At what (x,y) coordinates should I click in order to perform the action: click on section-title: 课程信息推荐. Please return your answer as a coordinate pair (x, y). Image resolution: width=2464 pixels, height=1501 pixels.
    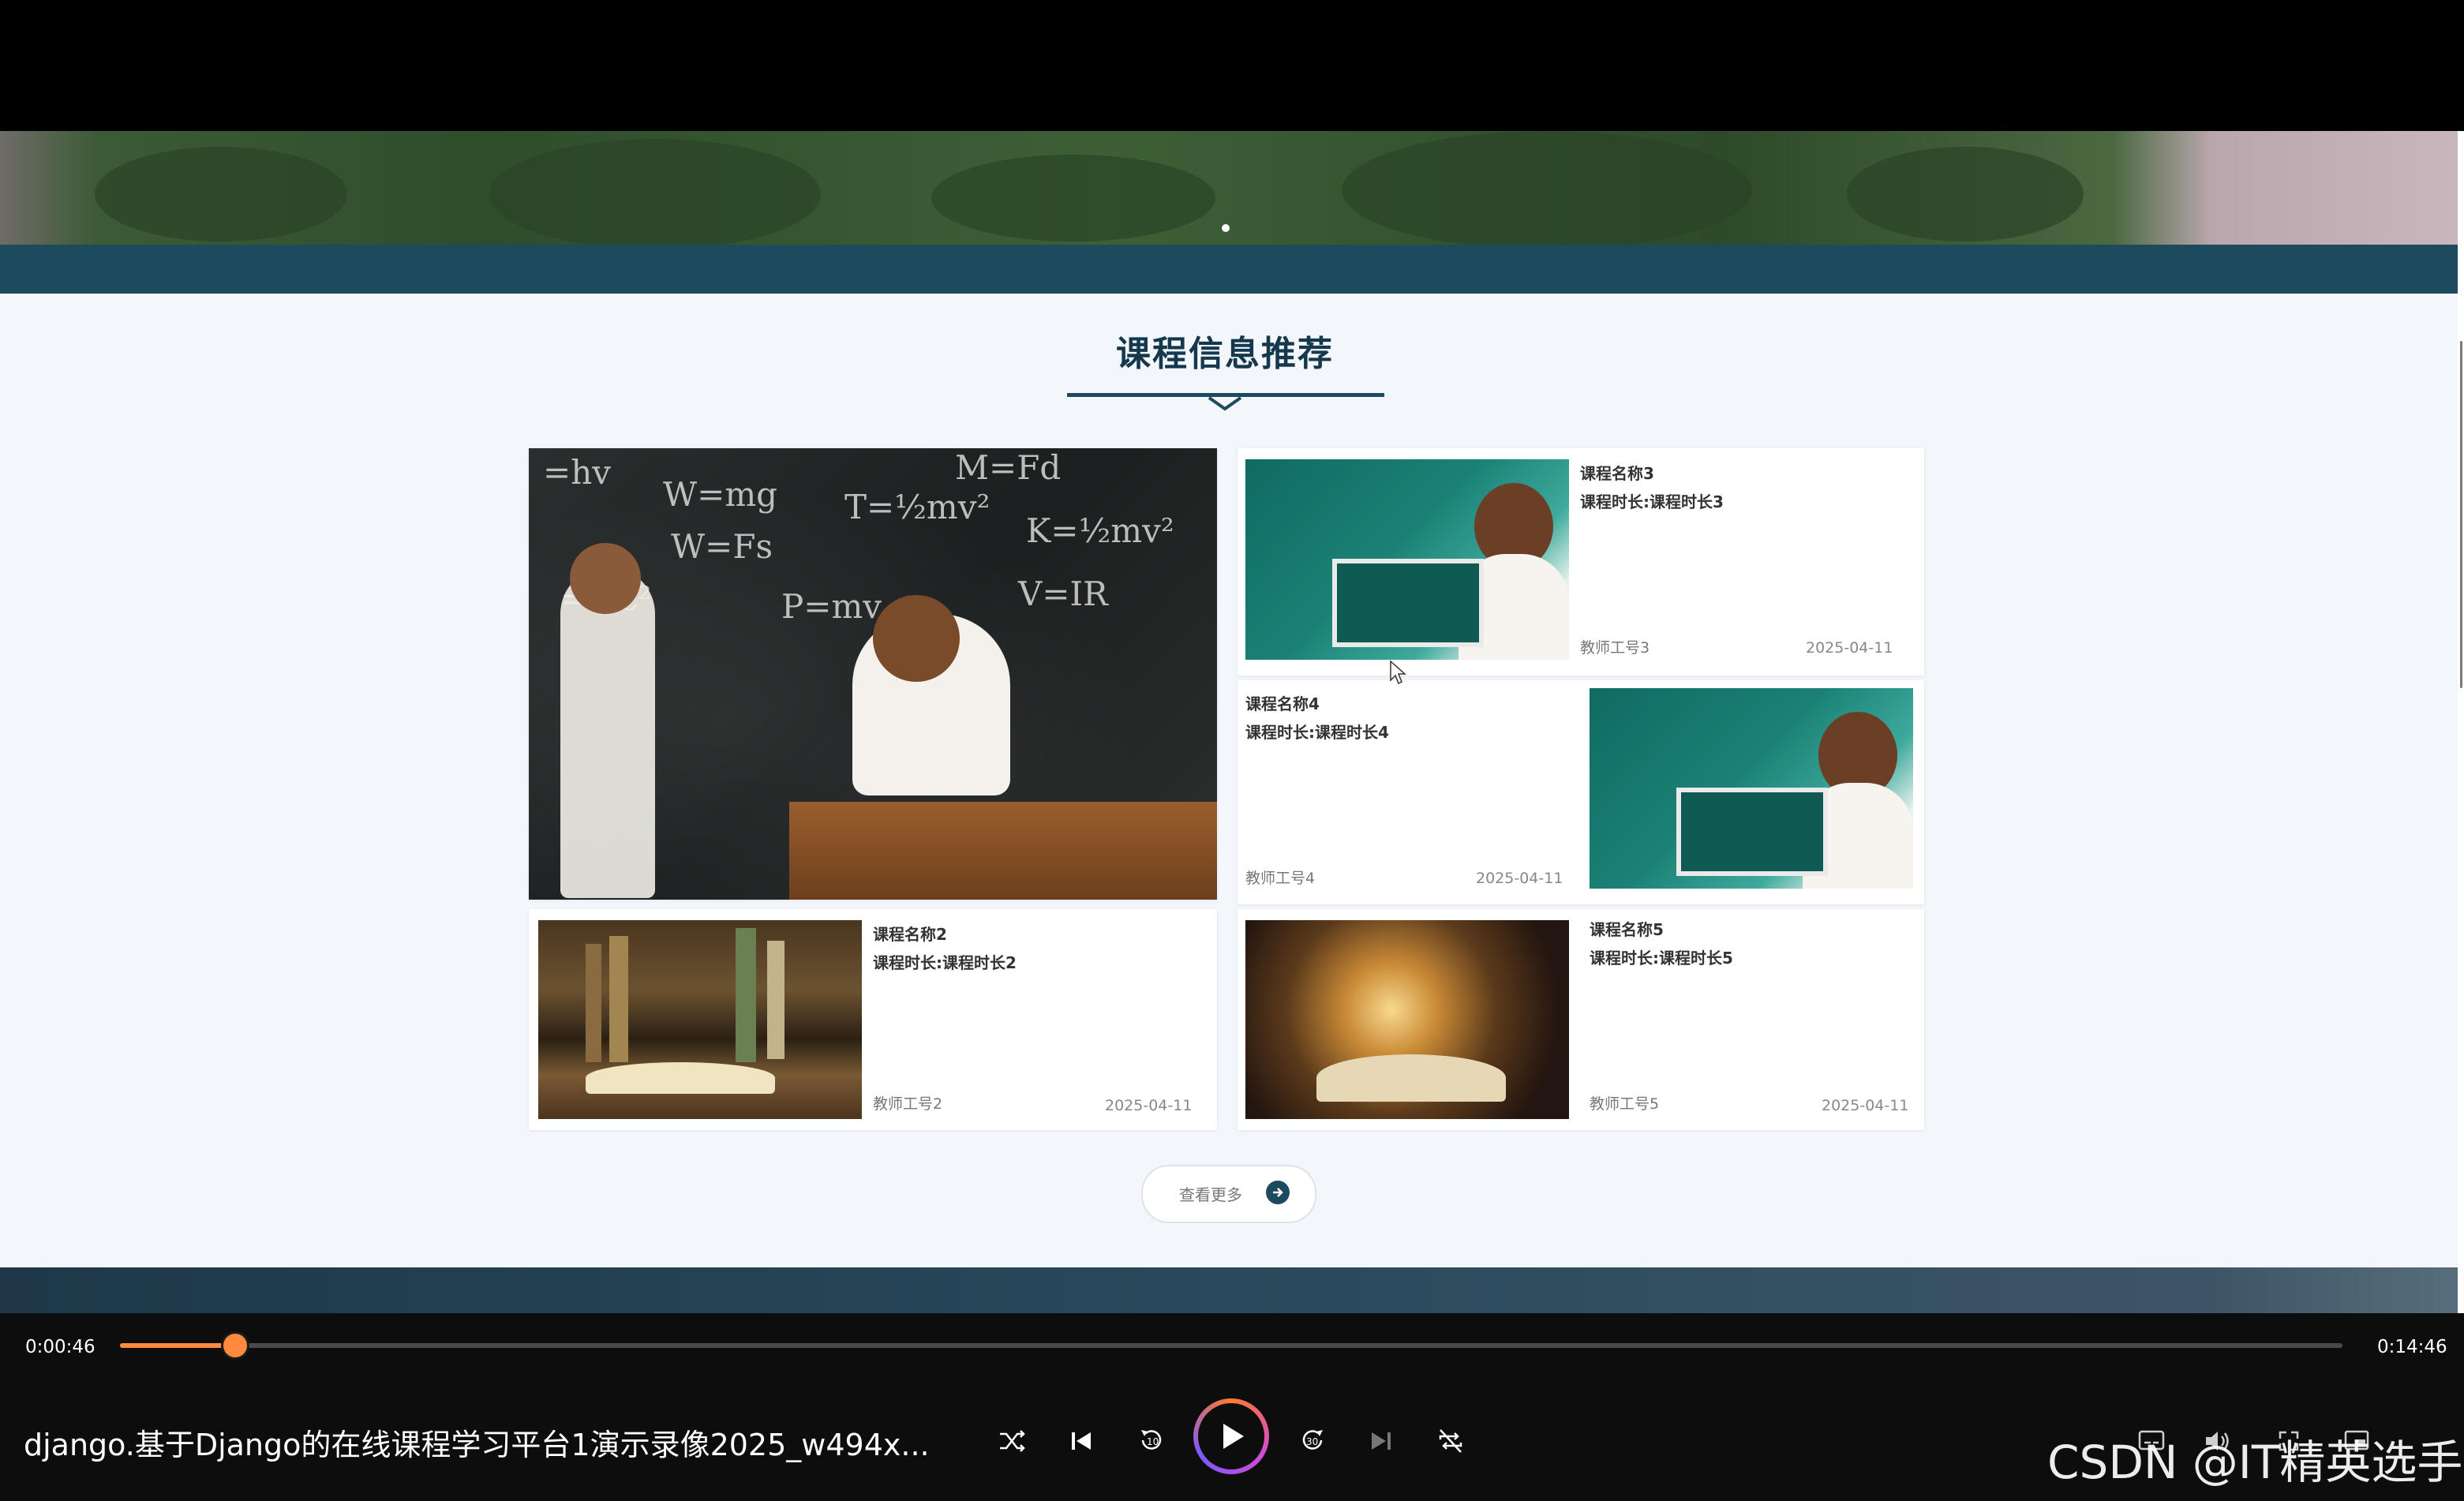
    Looking at the image, I should click on (1225, 354).